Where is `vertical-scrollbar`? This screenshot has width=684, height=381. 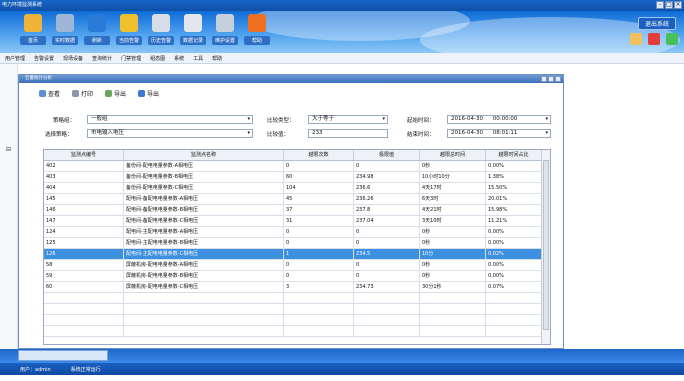 vertical-scrollbar is located at coordinates (545, 247).